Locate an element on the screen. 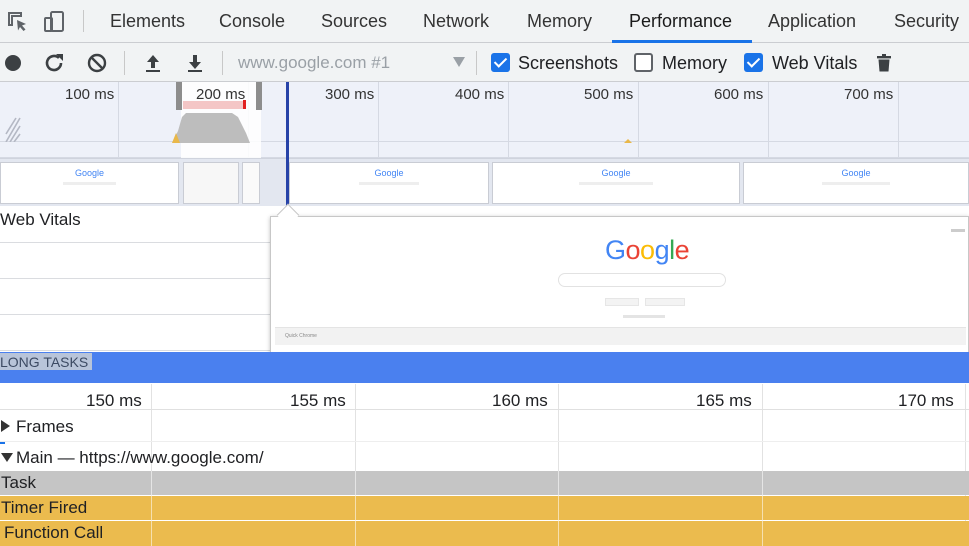 This screenshot has height=546, width=969. overview-hline is located at coordinates (484, 141).